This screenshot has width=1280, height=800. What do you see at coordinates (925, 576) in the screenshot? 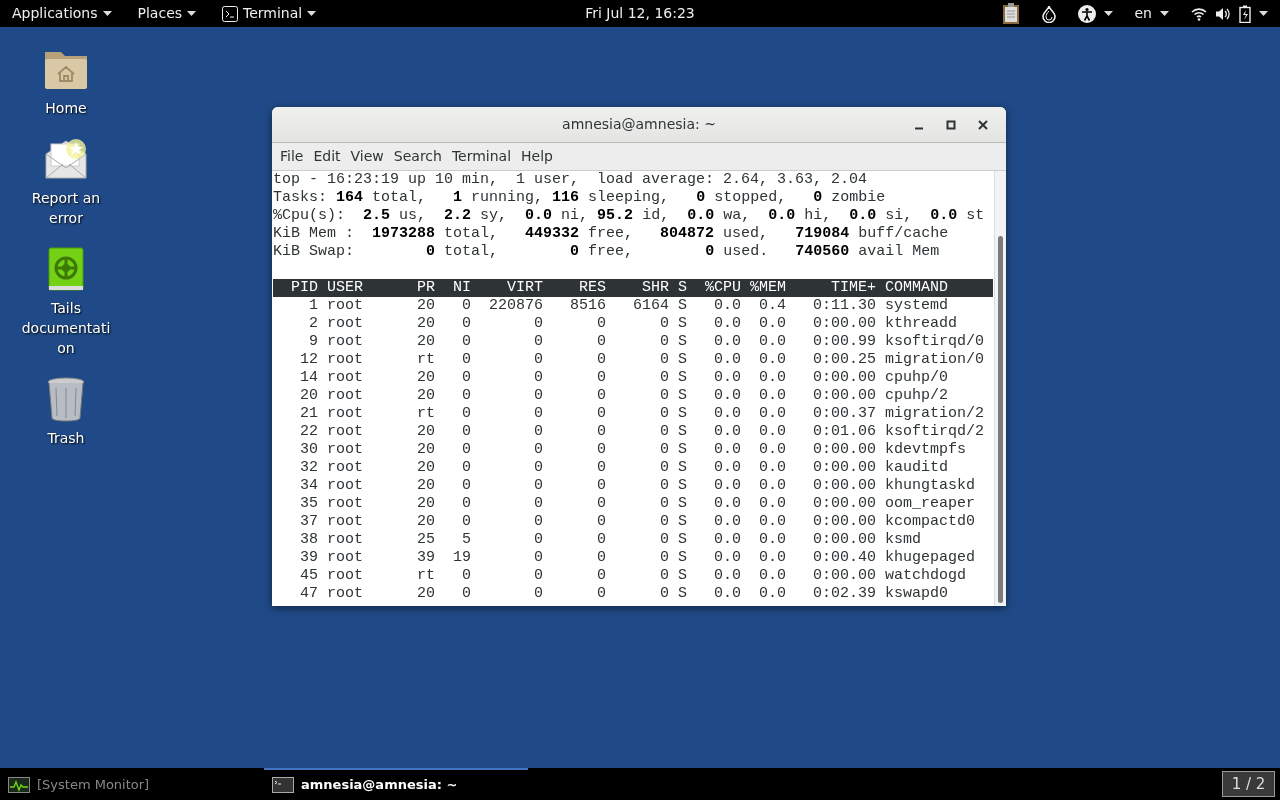
I see `table-cell: watchdogd` at bounding box center [925, 576].